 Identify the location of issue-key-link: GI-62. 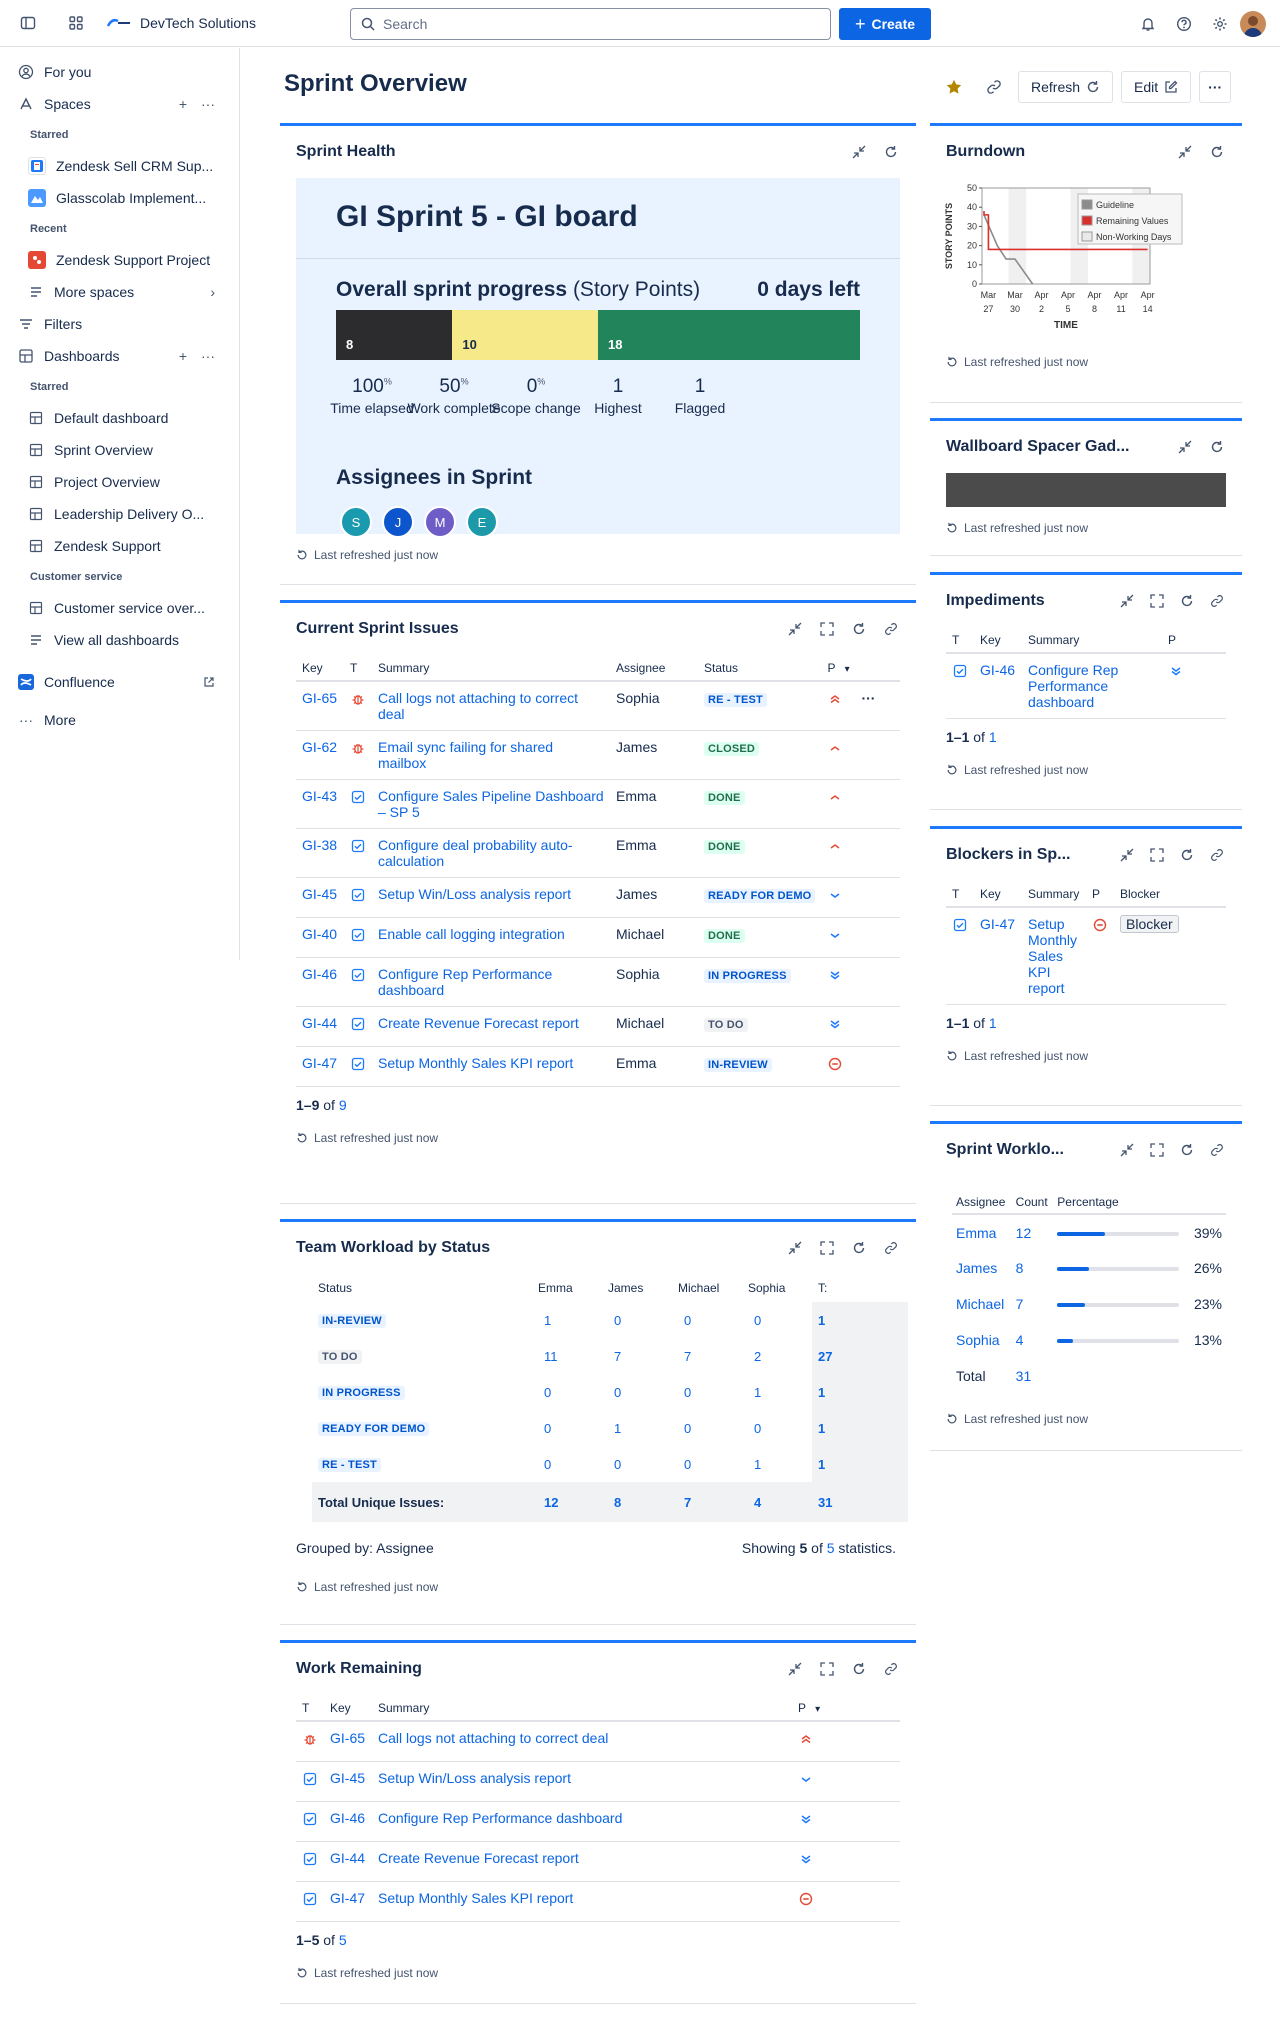
(319, 747).